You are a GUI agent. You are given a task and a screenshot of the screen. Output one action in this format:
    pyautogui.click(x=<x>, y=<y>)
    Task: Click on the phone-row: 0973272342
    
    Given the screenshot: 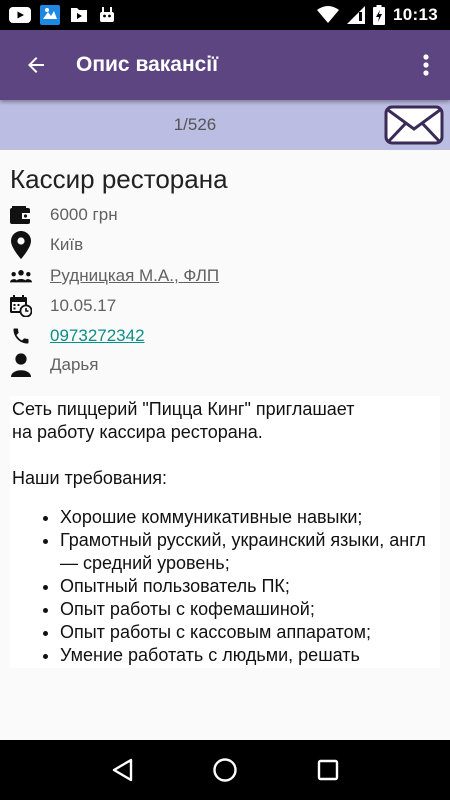 What is the action you would take?
    pyautogui.click(x=77, y=336)
    